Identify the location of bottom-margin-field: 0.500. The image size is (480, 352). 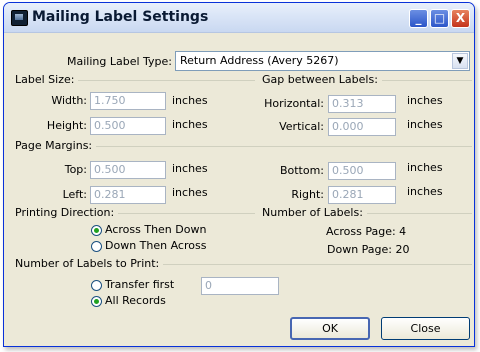
(362, 171).